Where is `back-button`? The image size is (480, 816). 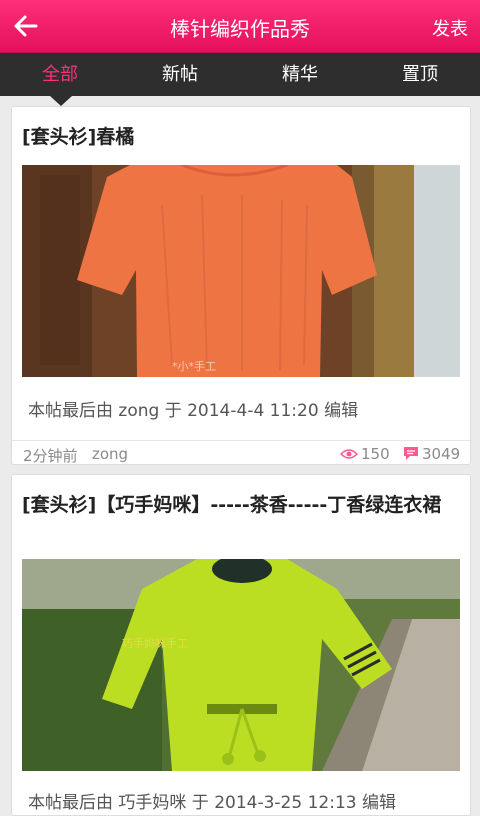
back-button is located at coordinates (26, 26).